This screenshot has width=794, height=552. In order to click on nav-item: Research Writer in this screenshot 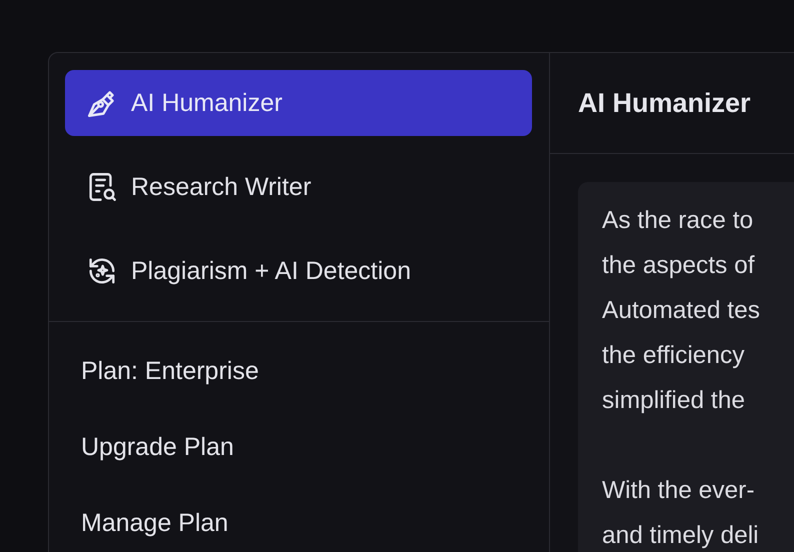, I will do `click(298, 187)`.